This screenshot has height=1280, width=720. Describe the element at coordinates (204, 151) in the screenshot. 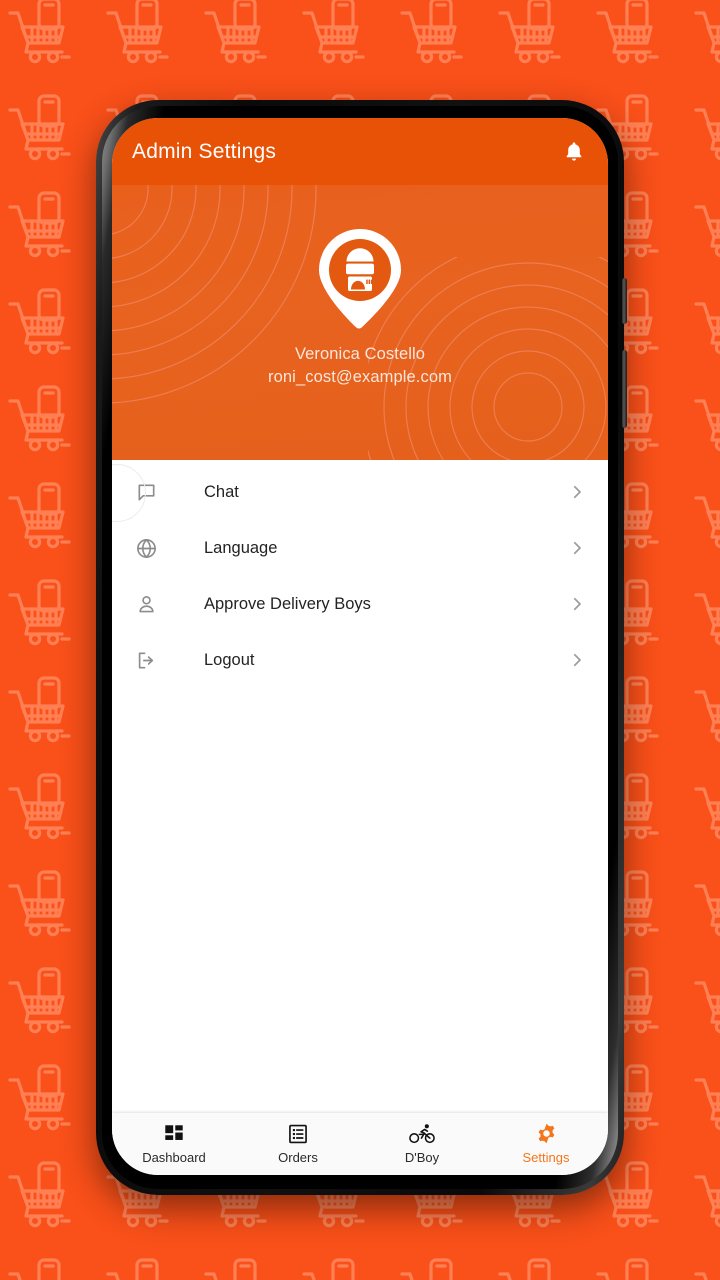

I see `page-title: Admin Settings` at that location.